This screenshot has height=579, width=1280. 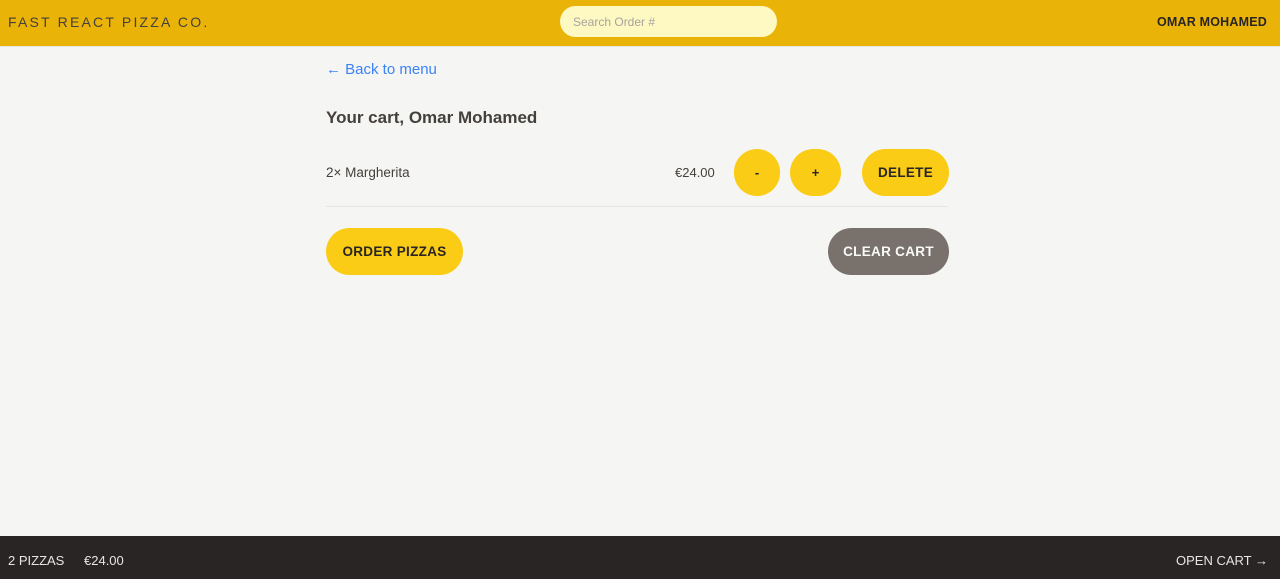 What do you see at coordinates (640, 557) in the screenshot?
I see `cart-overview-footer: 2 pizzas €24.00 Open cart →` at bounding box center [640, 557].